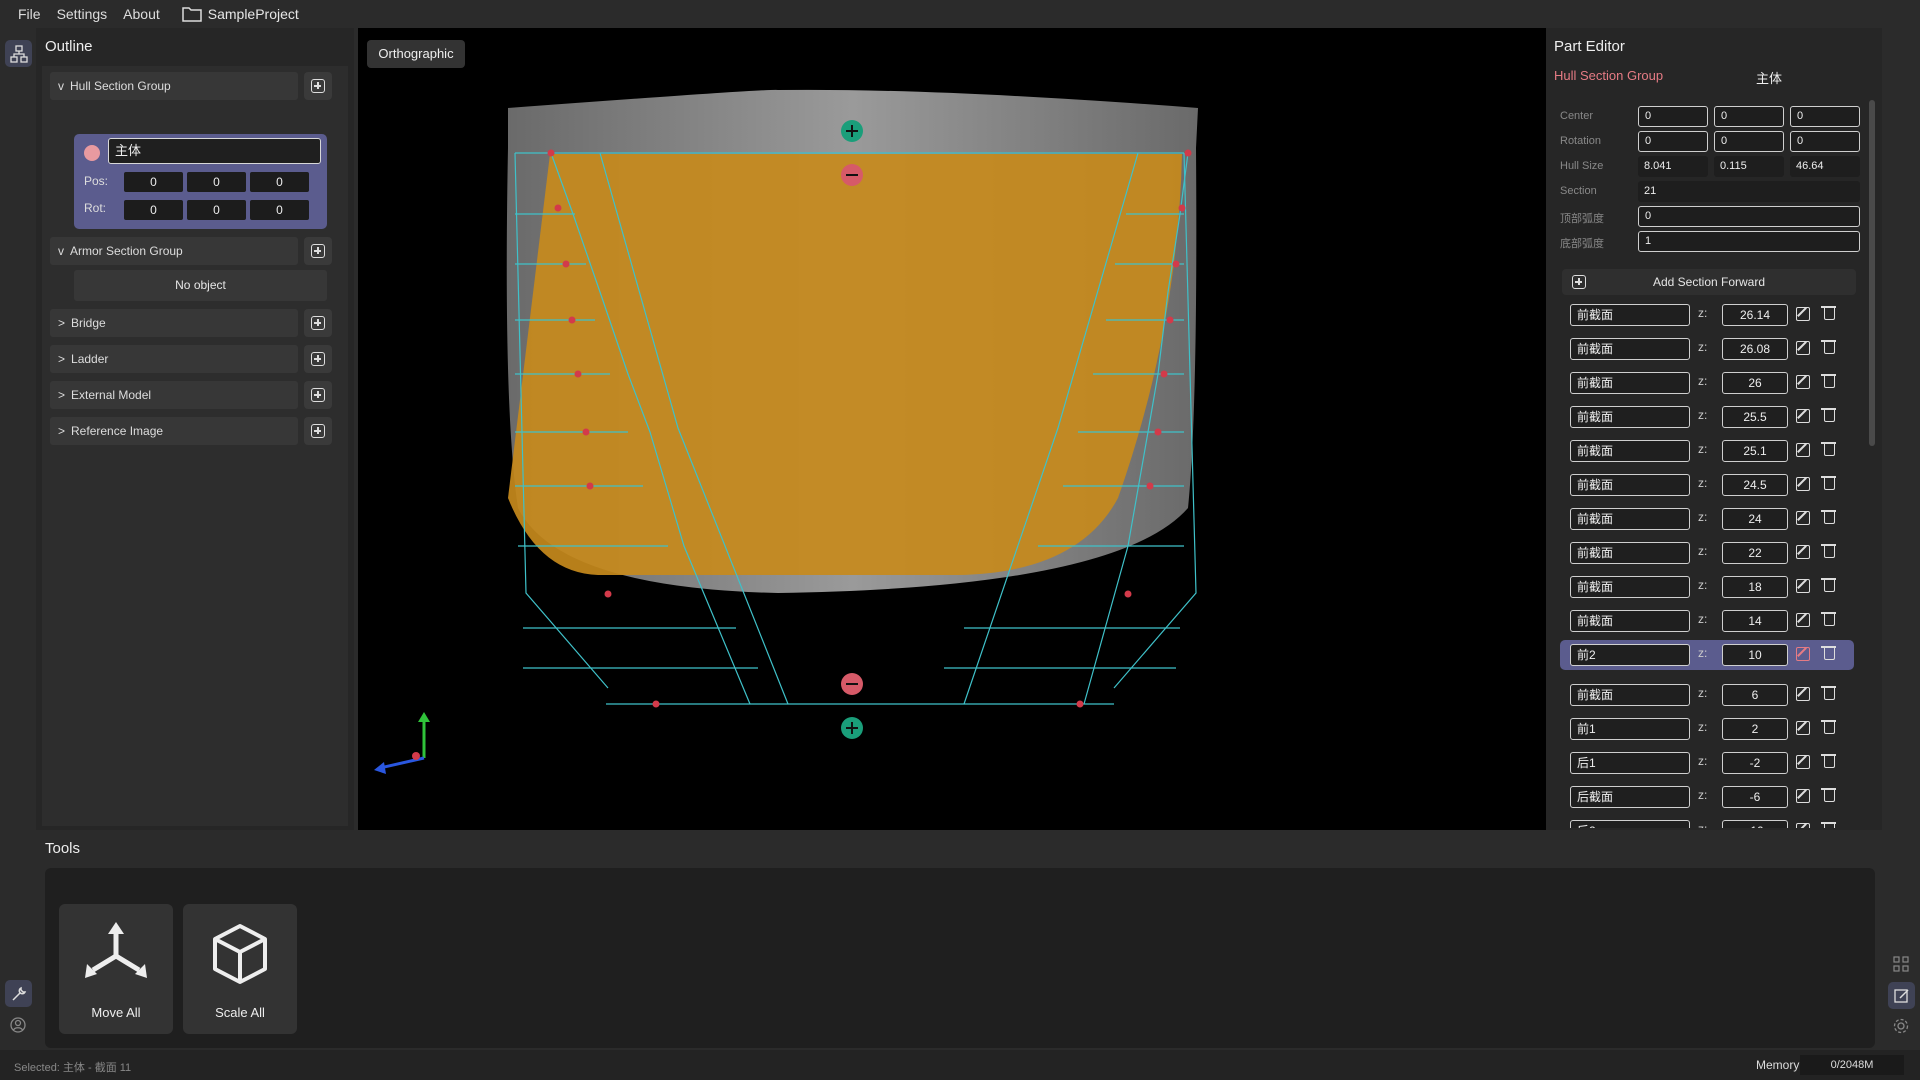 The width and height of the screenshot is (1920, 1080). What do you see at coordinates (1755, 451) in the screenshot?
I see `section-z-input: 25.1` at bounding box center [1755, 451].